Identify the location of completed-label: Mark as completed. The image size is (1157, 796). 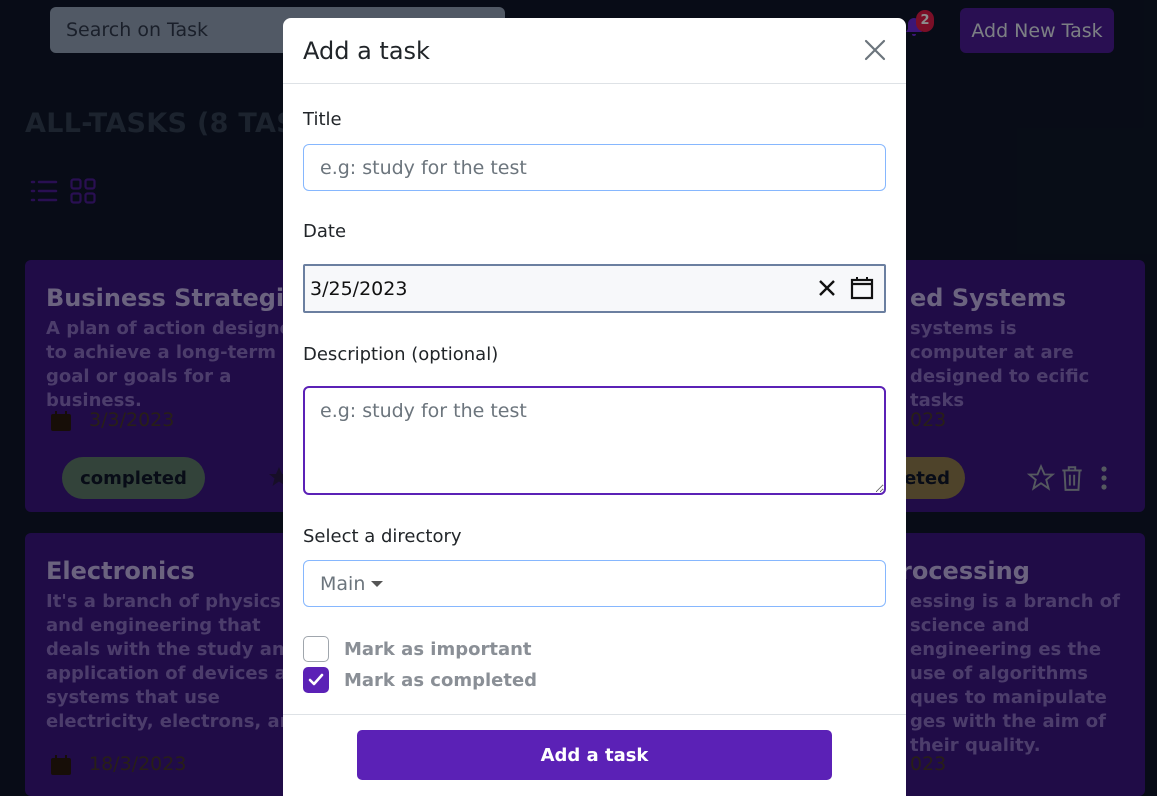
(441, 680).